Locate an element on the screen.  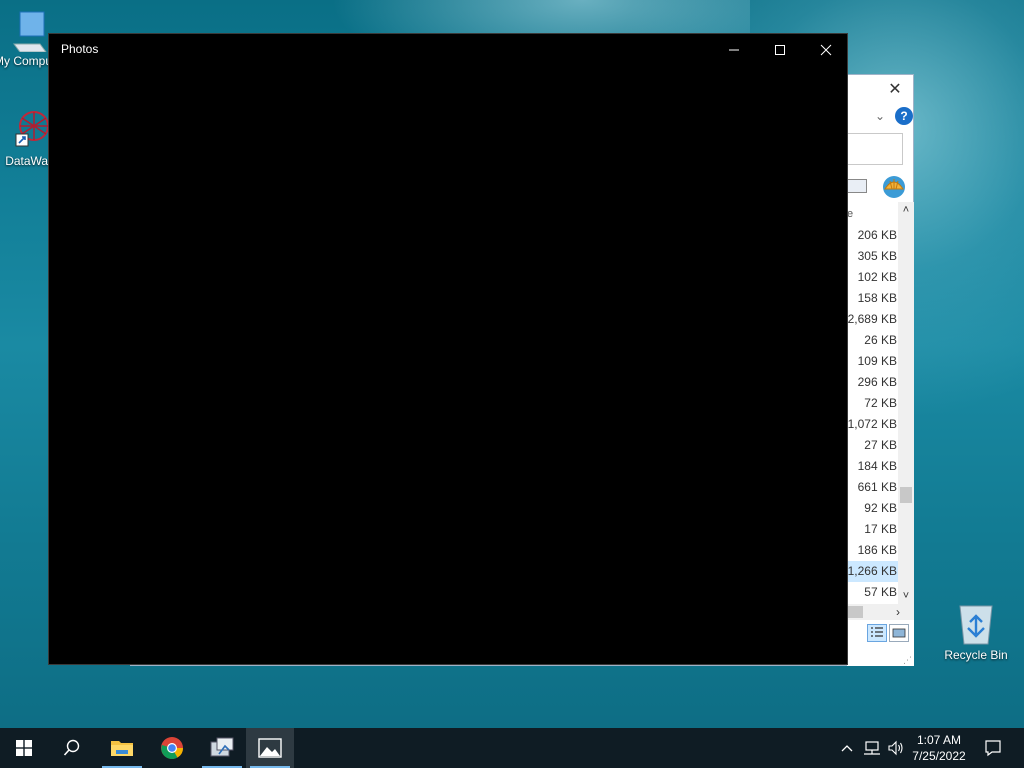
desktop-icon-recycle-bin: Recycle Bin is located at coordinates (976, 631).